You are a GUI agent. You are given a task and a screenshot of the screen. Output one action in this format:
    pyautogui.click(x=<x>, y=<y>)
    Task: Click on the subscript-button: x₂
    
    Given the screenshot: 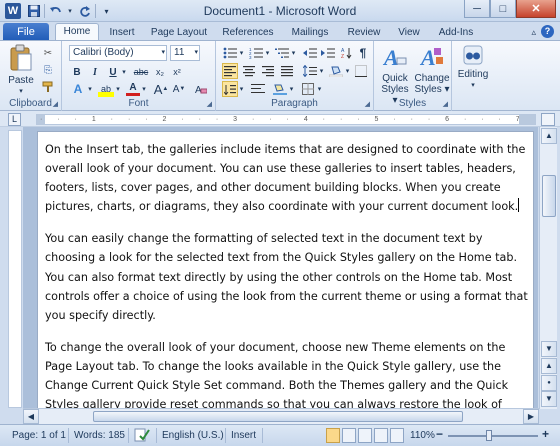 What is the action you would take?
    pyautogui.click(x=160, y=72)
    